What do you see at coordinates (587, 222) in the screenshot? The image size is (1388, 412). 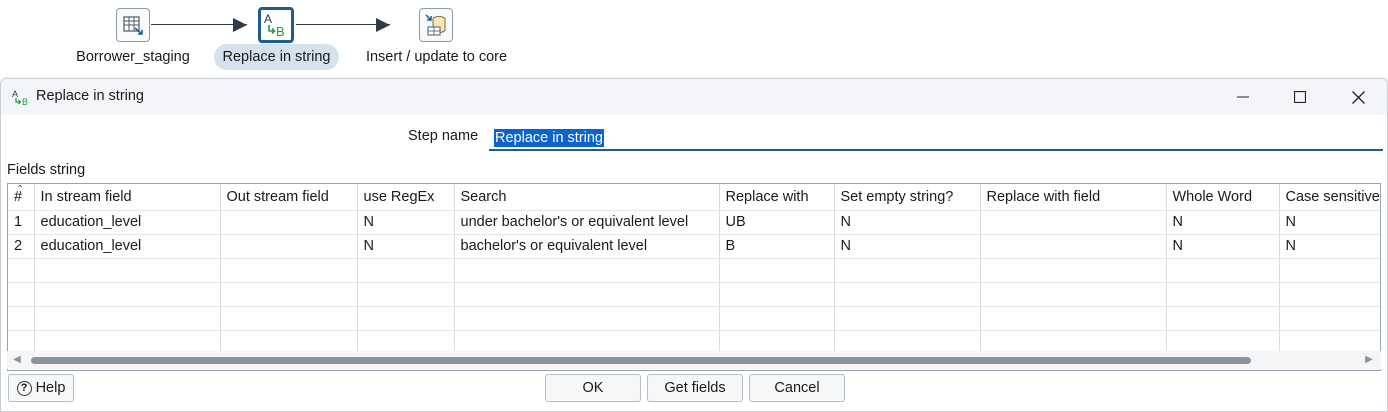 I see `table-cell: under bachelor's or equivalent level` at bounding box center [587, 222].